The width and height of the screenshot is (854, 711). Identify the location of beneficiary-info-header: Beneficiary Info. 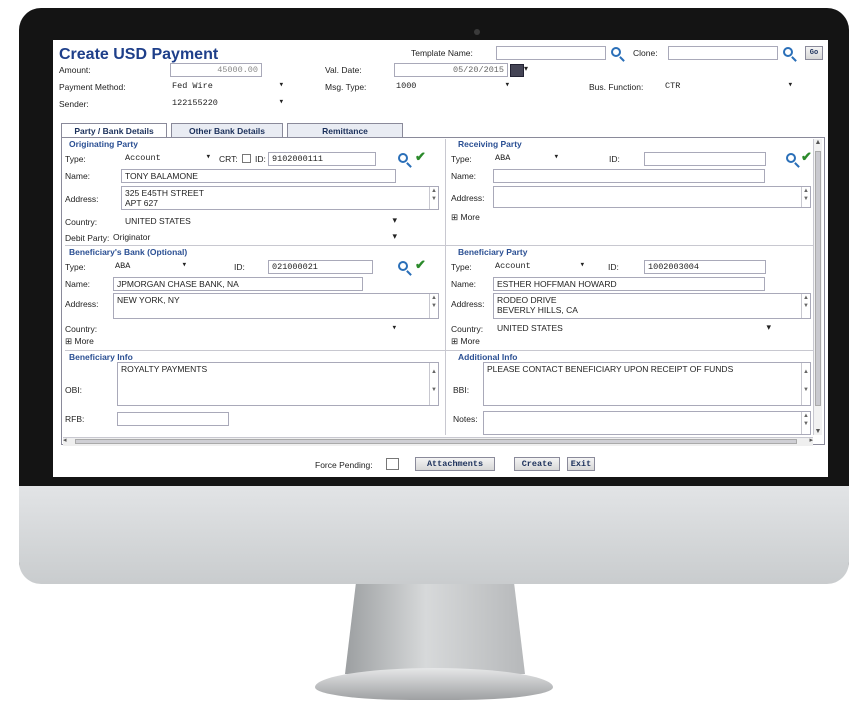
(101, 357).